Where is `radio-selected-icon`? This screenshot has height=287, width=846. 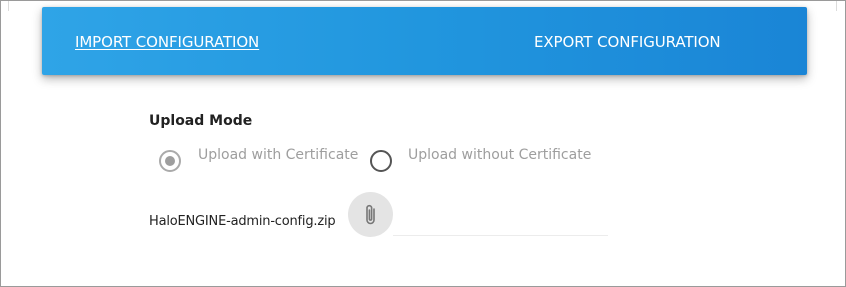 radio-selected-icon is located at coordinates (170, 161).